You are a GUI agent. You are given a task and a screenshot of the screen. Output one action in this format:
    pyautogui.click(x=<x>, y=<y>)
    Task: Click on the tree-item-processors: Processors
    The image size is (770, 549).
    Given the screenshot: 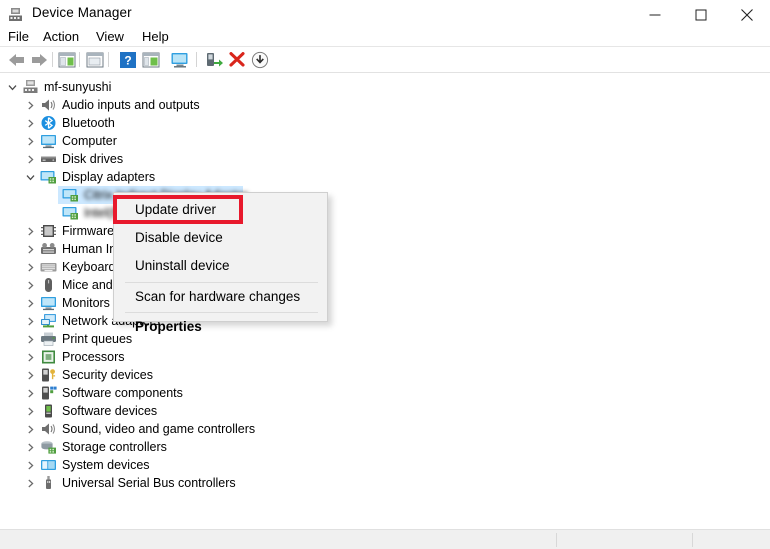 What is the action you would take?
    pyautogui.click(x=385, y=357)
    